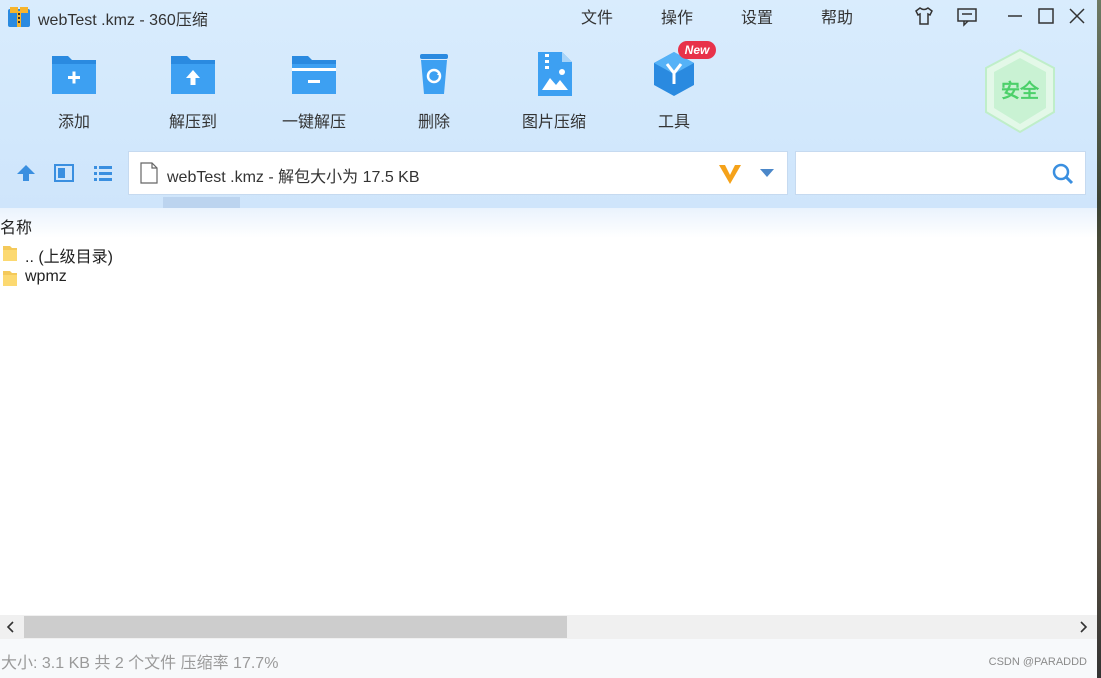 This screenshot has width=1101, height=678. Describe the element at coordinates (597, 16) in the screenshot. I see `menu-file: 文件` at that location.